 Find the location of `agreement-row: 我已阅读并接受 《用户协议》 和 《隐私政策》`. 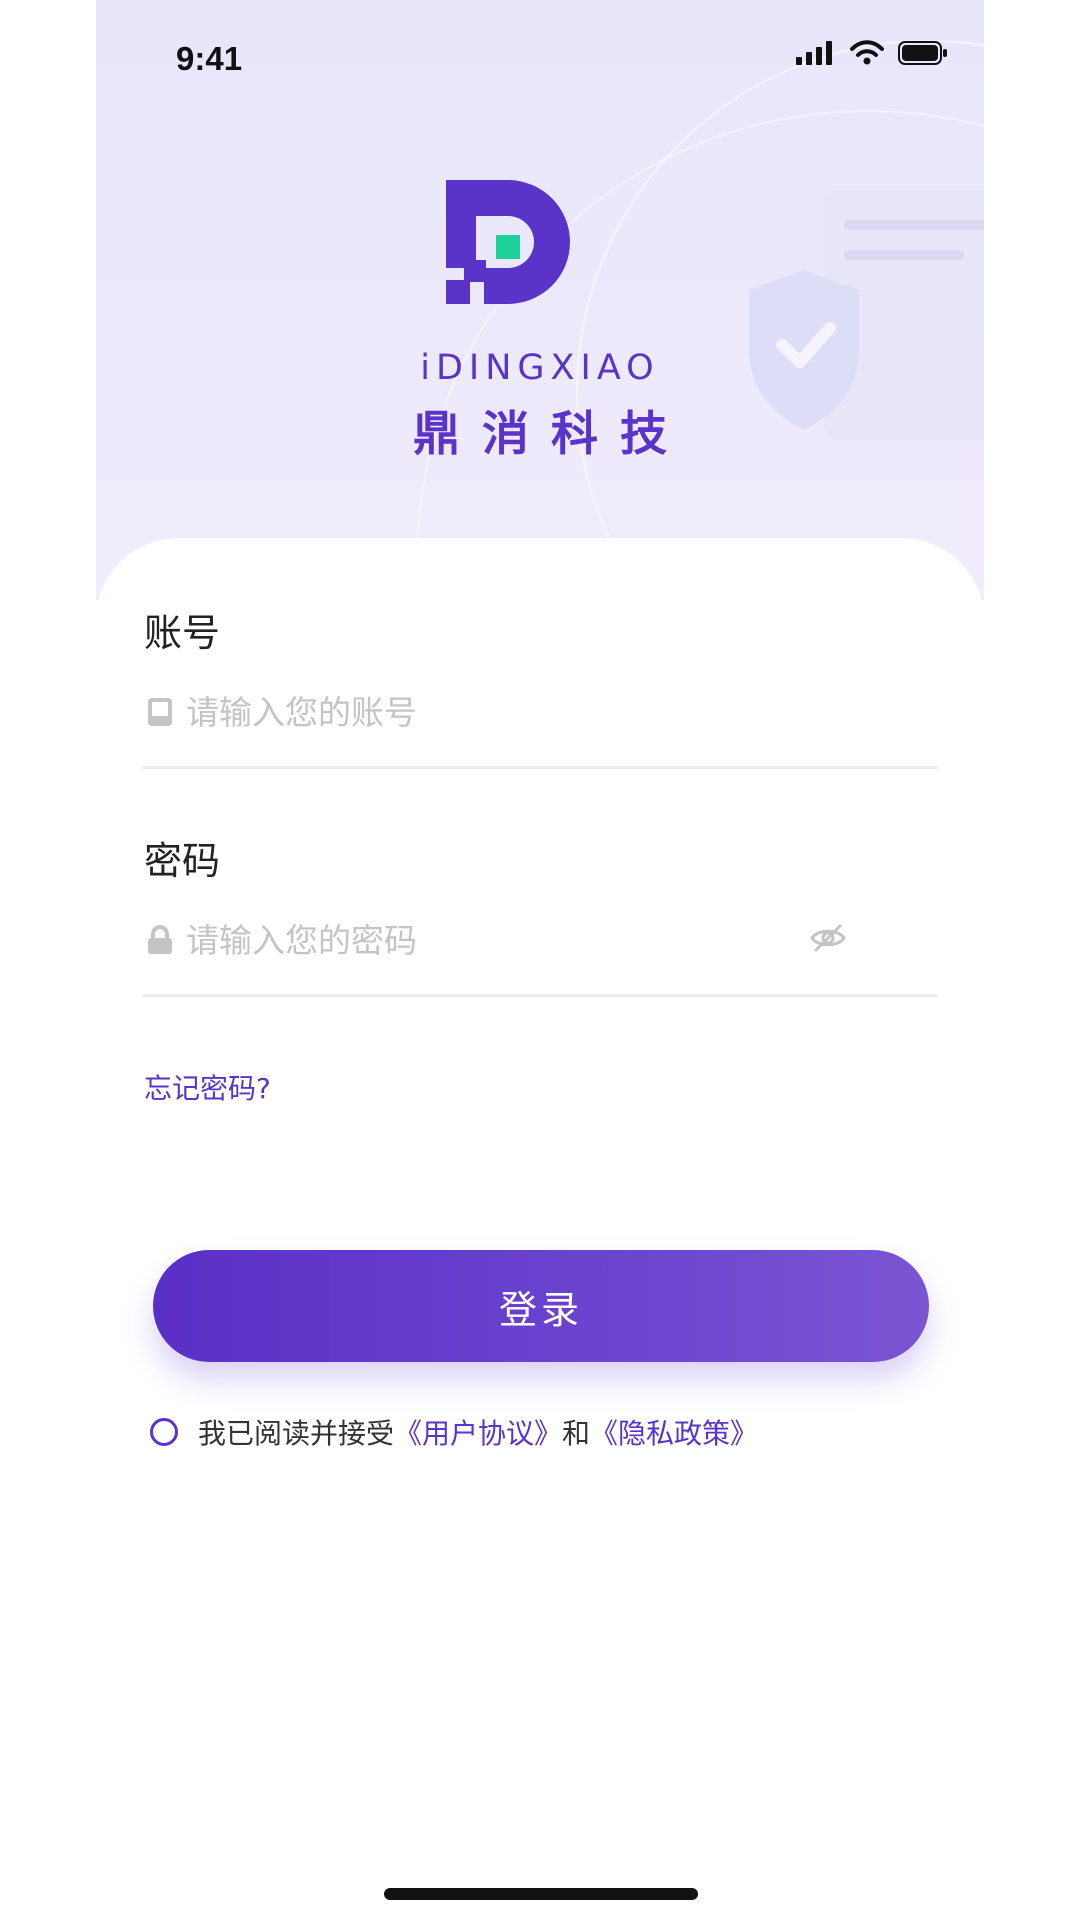

agreement-row: 我已阅读并接受 《用户协议》 和 《隐私政策》 is located at coordinates (454, 1432).